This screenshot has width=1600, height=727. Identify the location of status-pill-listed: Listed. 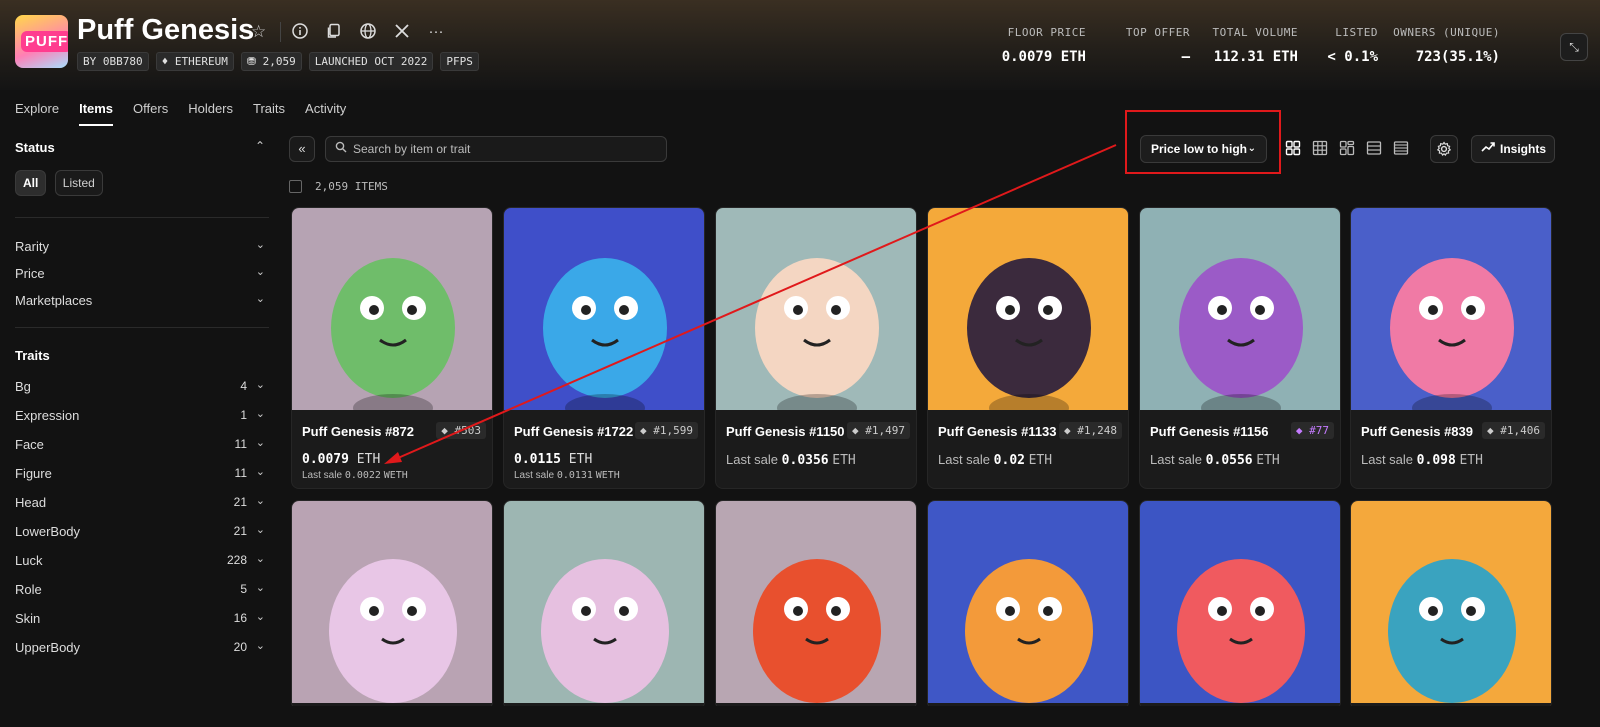
(78, 183).